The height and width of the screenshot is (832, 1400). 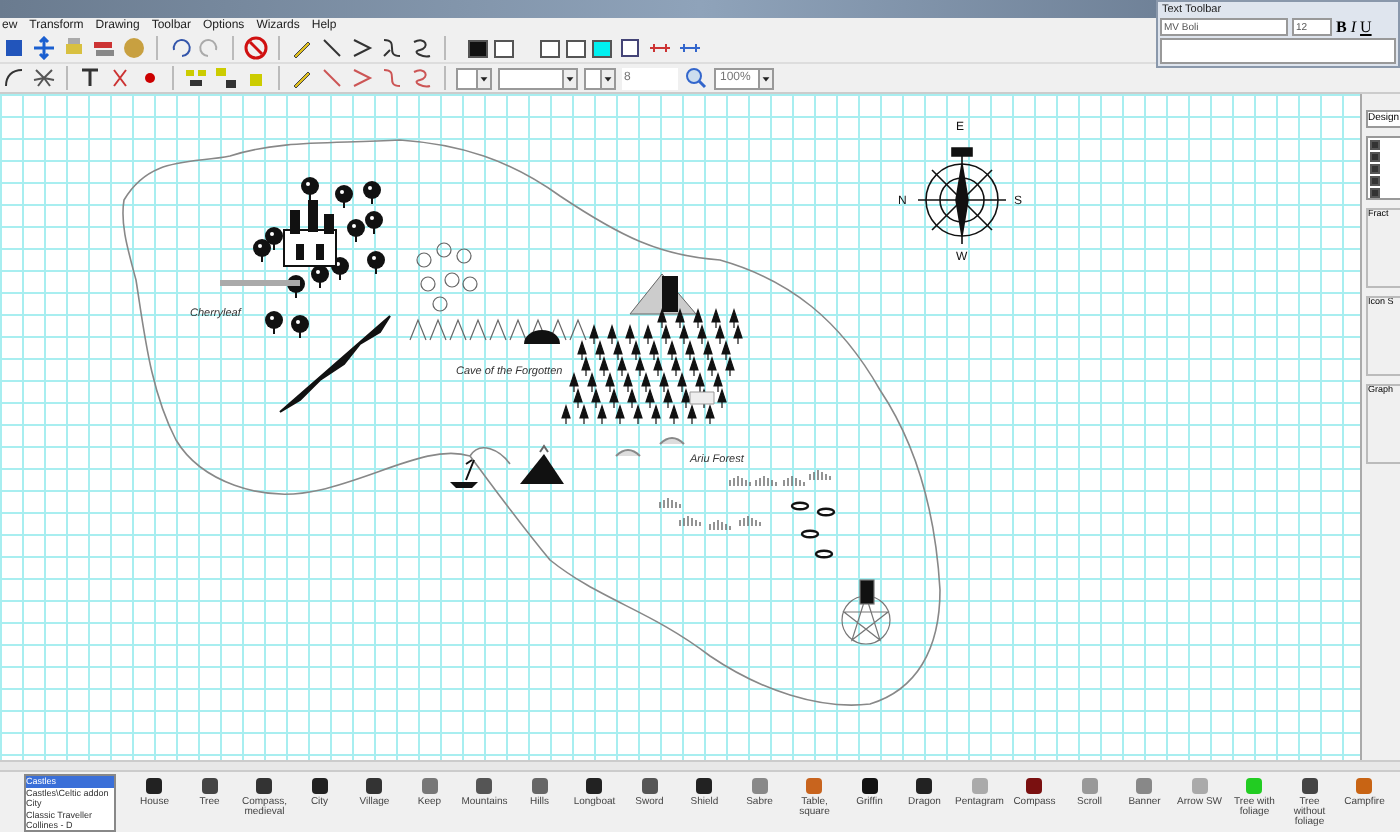 I want to click on underline-button: U, so click(x=1366, y=27).